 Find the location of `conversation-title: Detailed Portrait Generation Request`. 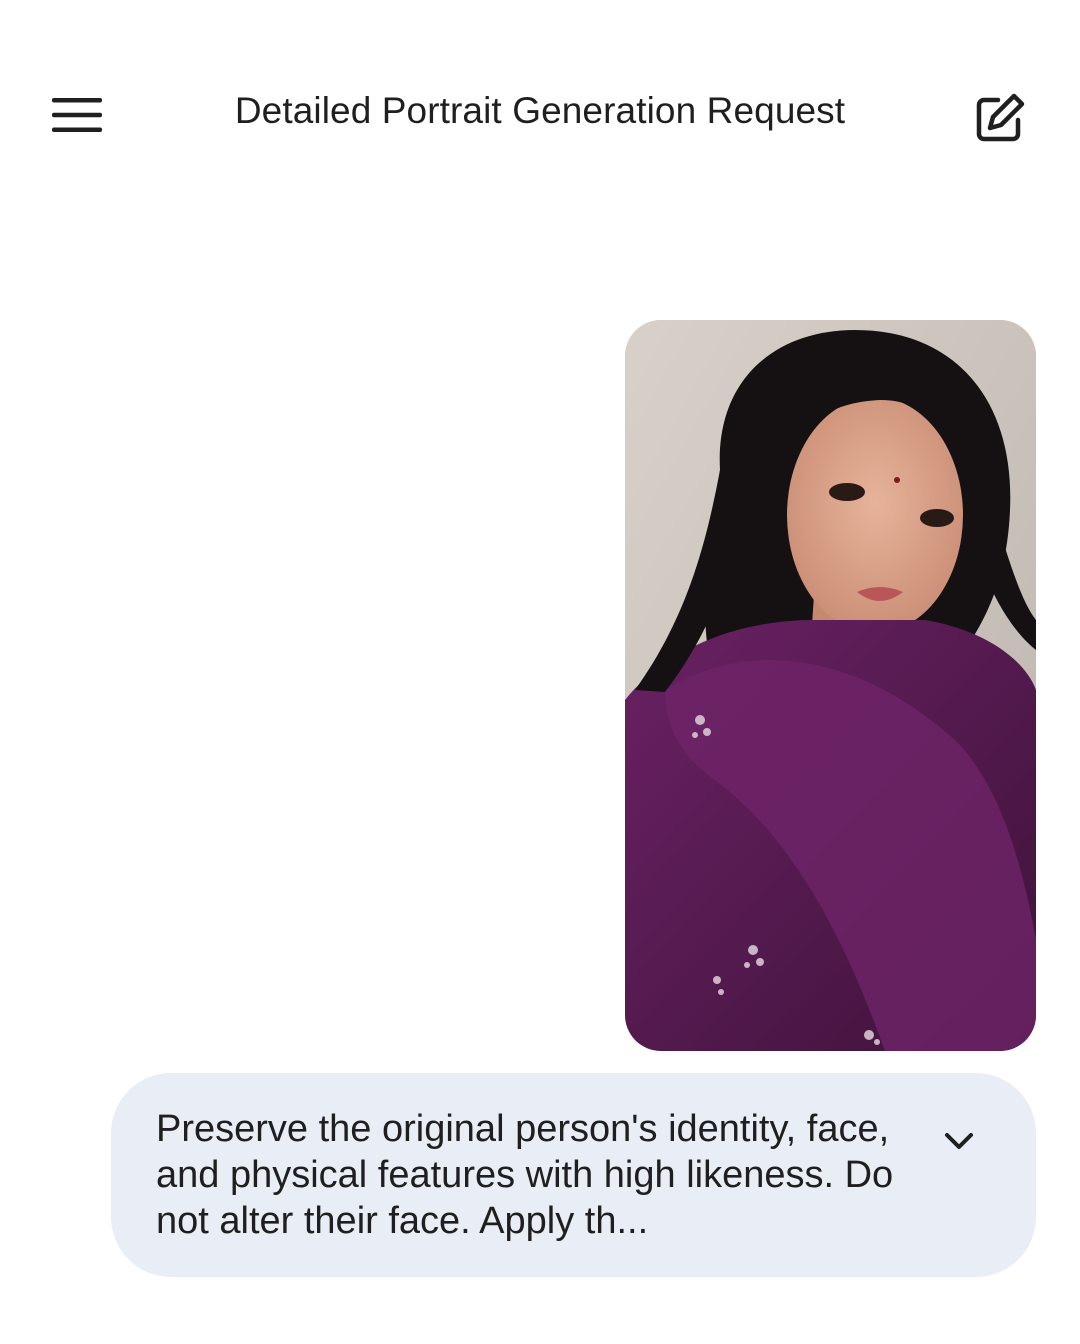

conversation-title: Detailed Portrait Generation Request is located at coordinates (540, 110).